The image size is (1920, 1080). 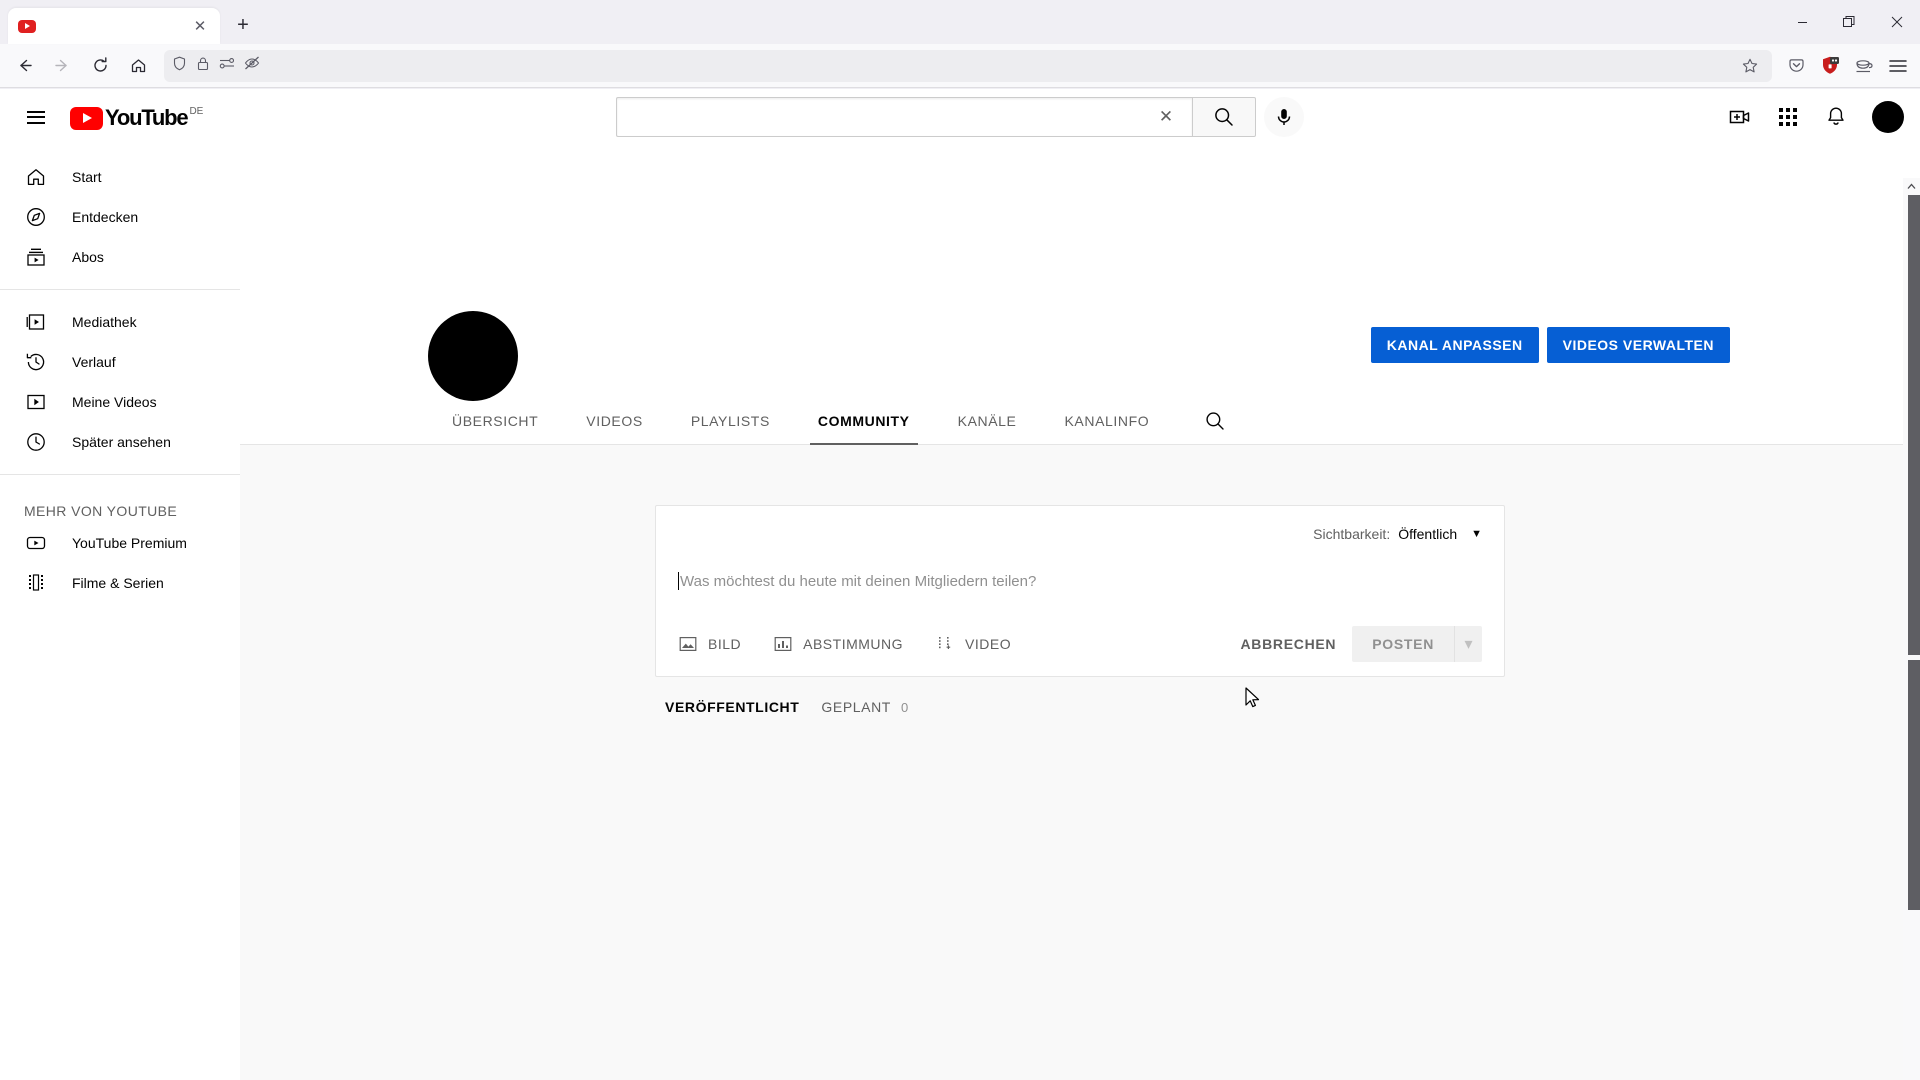 What do you see at coordinates (904, 117) in the screenshot?
I see `search-input-wrap: ✕` at bounding box center [904, 117].